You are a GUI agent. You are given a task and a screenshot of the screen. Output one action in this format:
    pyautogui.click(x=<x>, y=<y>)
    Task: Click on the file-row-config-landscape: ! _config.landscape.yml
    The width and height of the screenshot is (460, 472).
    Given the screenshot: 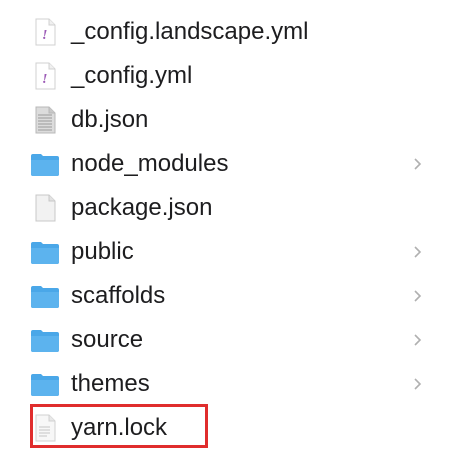 What is the action you would take?
    pyautogui.click(x=230, y=32)
    